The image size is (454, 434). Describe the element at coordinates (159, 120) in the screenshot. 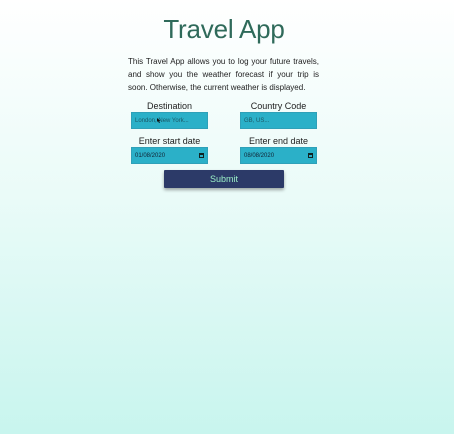

I see `mouse-cursor-icon` at that location.